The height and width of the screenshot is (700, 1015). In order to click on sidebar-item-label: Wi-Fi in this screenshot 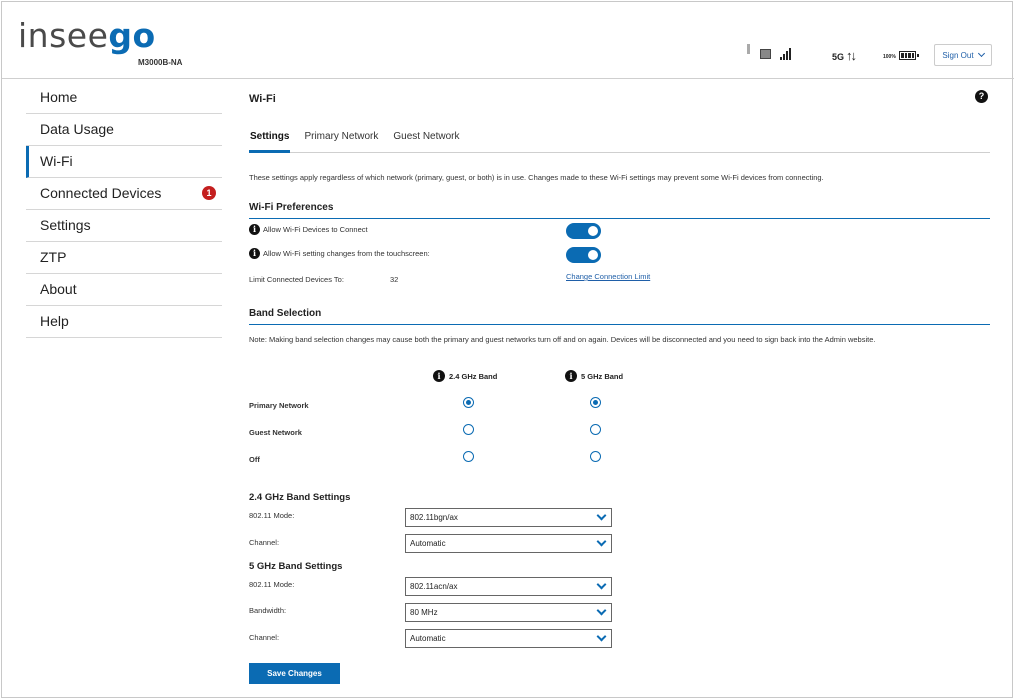, I will do `click(56, 161)`.